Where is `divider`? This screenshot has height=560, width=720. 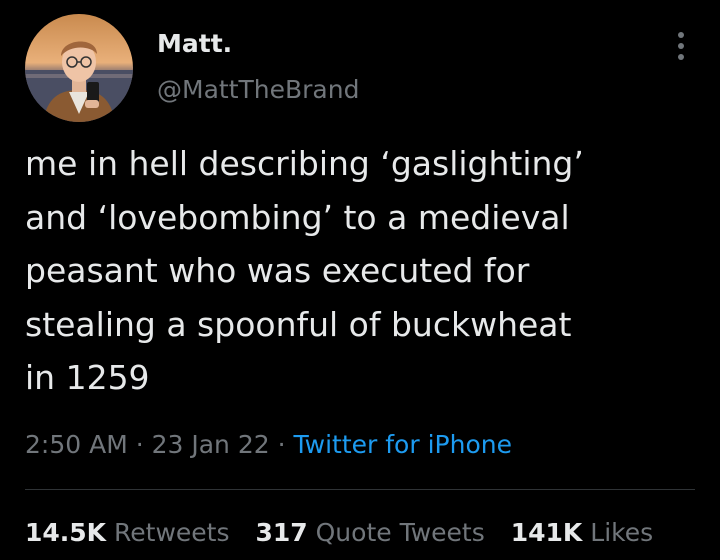
divider is located at coordinates (360, 489).